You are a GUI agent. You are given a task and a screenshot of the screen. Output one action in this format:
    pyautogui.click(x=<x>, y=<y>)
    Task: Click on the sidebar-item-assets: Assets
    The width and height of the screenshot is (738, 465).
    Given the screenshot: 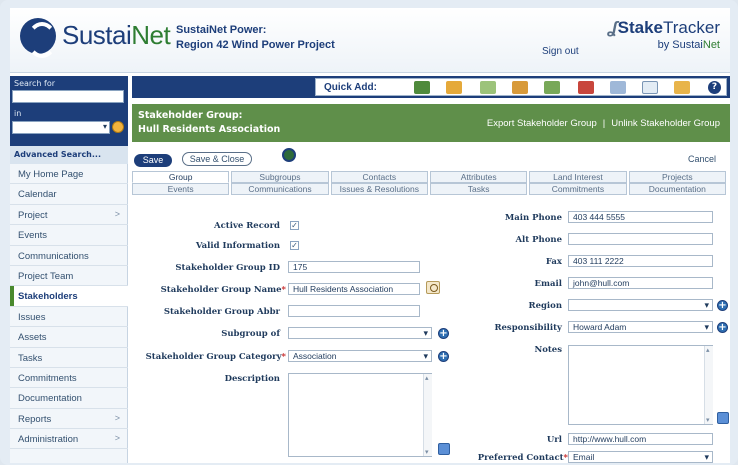 What is the action you would take?
    pyautogui.click(x=69, y=337)
    